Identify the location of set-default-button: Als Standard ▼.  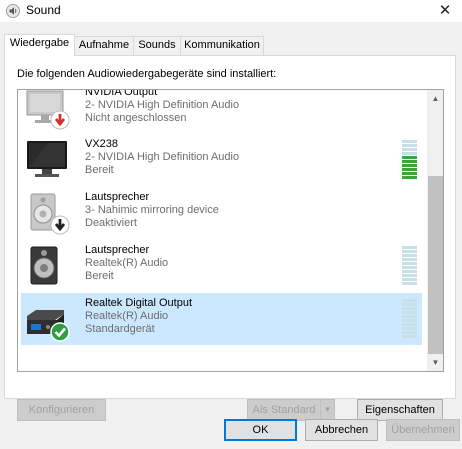
(291, 410).